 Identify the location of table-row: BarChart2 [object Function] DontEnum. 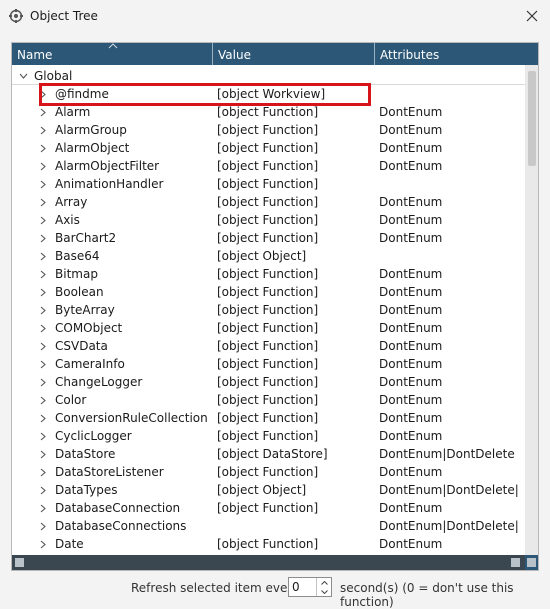
(268, 238).